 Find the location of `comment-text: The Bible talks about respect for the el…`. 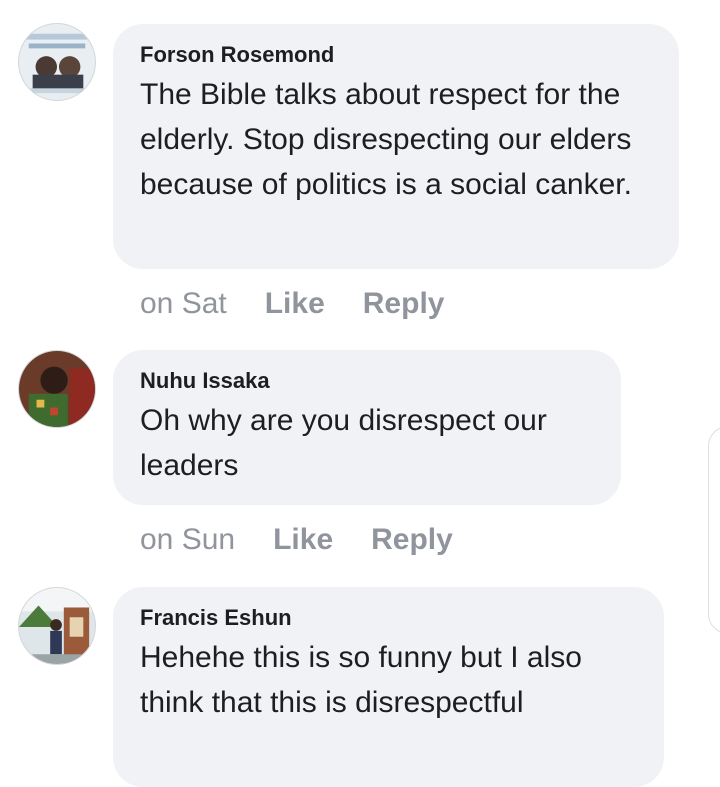

comment-text: The Bible talks about respect for the el… is located at coordinates (386, 139).